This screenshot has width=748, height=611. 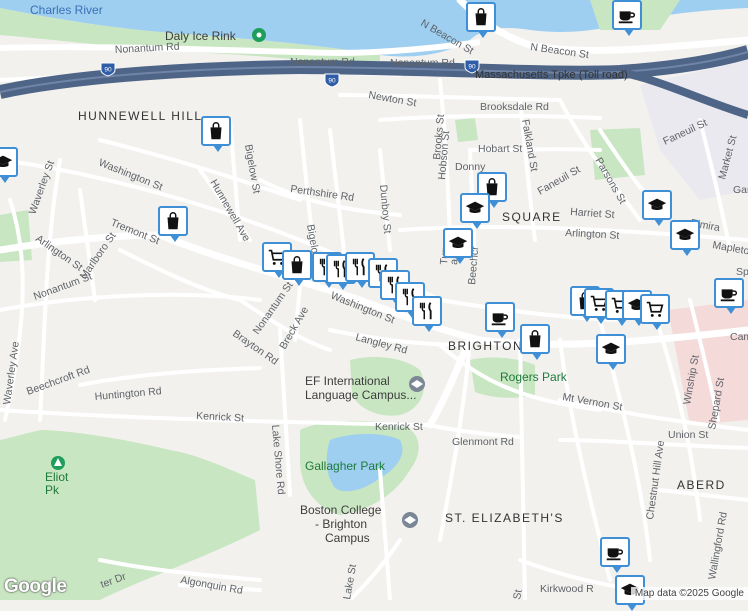 What do you see at coordinates (52, 490) in the screenshot?
I see `eliot-label-2: Pk` at bounding box center [52, 490].